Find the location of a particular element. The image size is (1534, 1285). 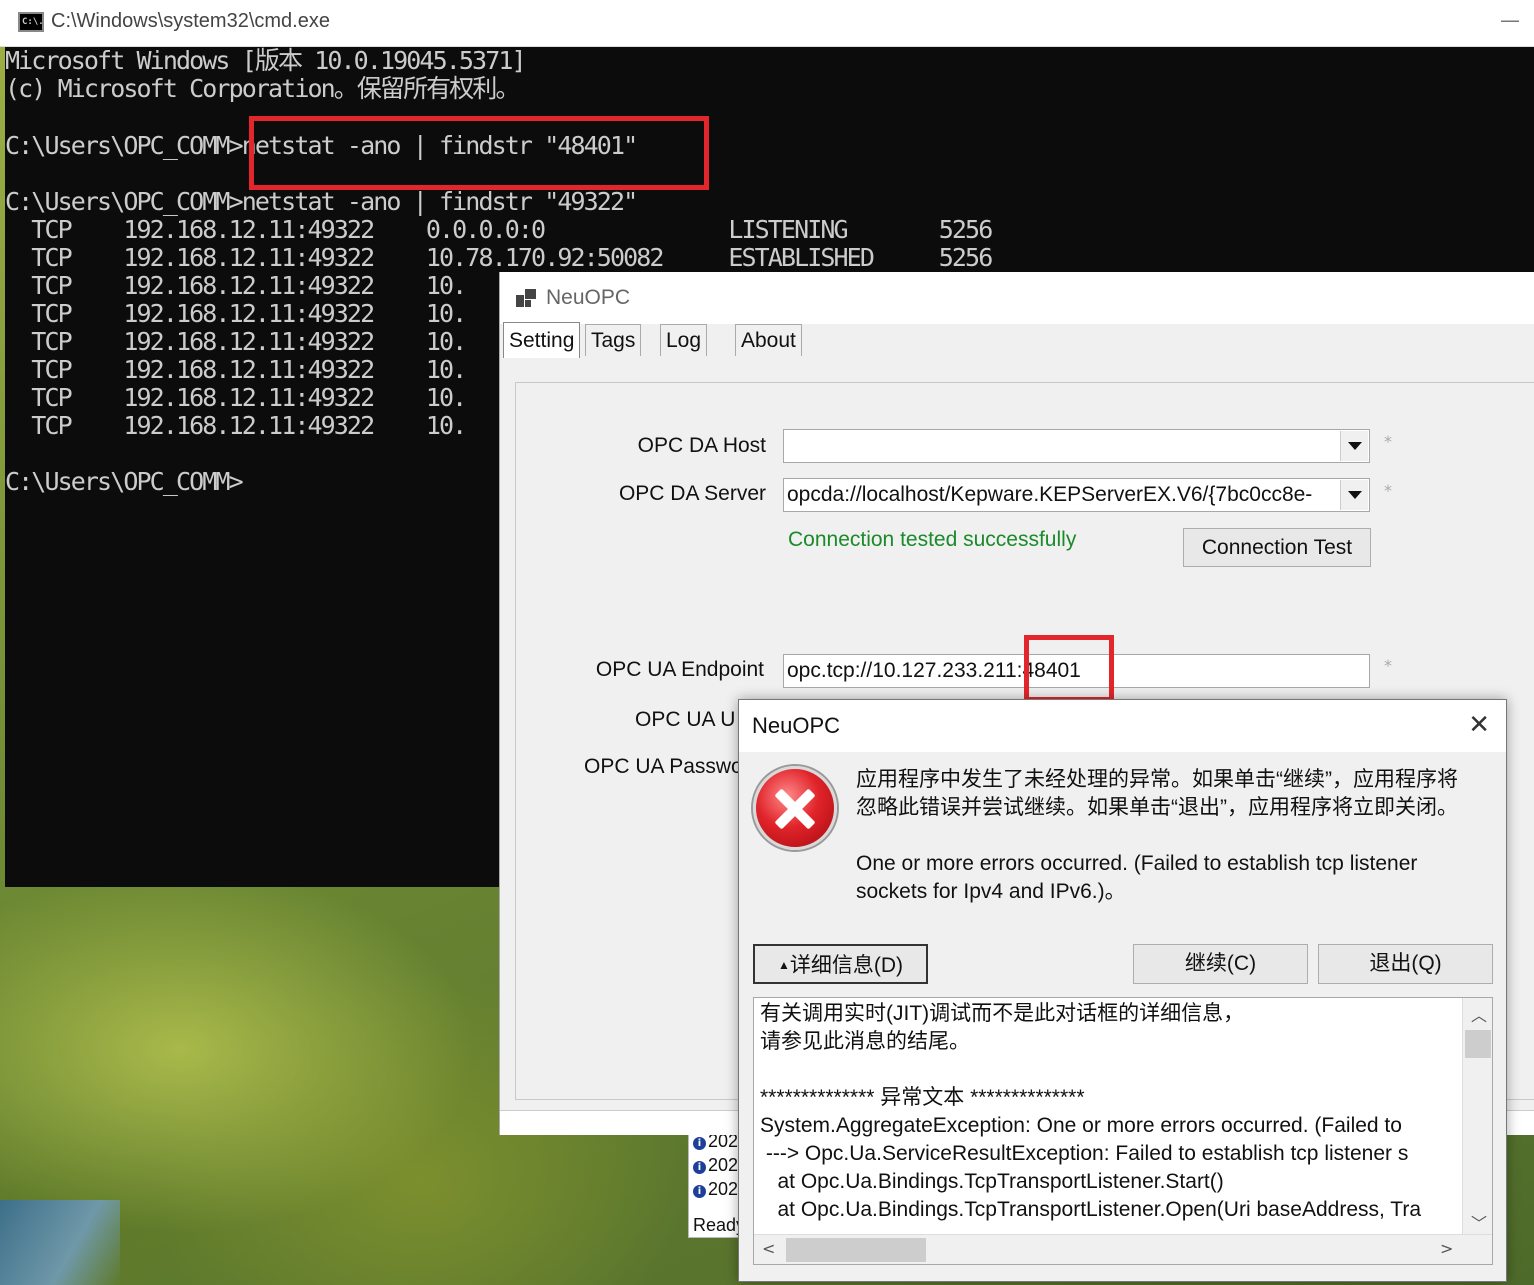

scroll-down-icon: ﹀ is located at coordinates (1479, 1222).